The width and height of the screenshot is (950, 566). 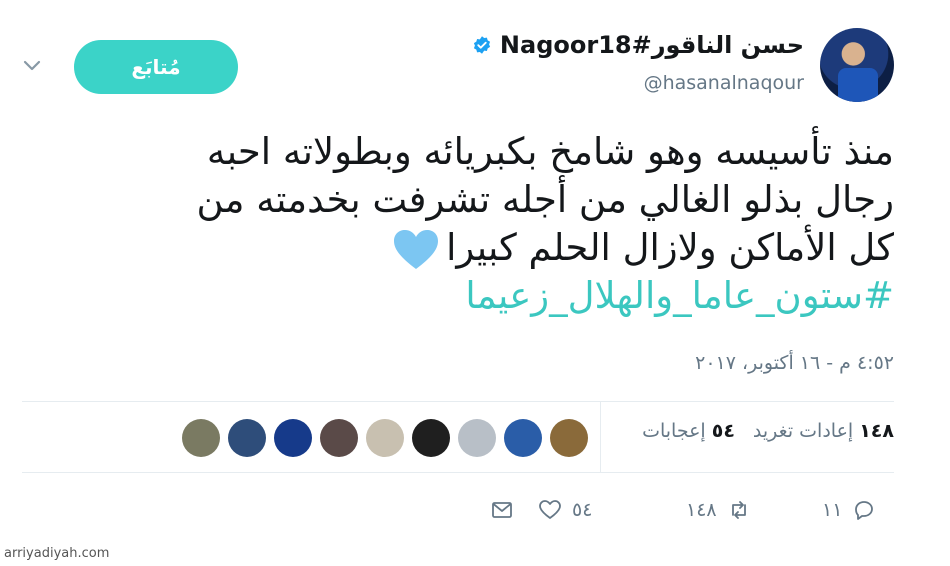 I want to click on heart-icon, so click(x=550, y=509).